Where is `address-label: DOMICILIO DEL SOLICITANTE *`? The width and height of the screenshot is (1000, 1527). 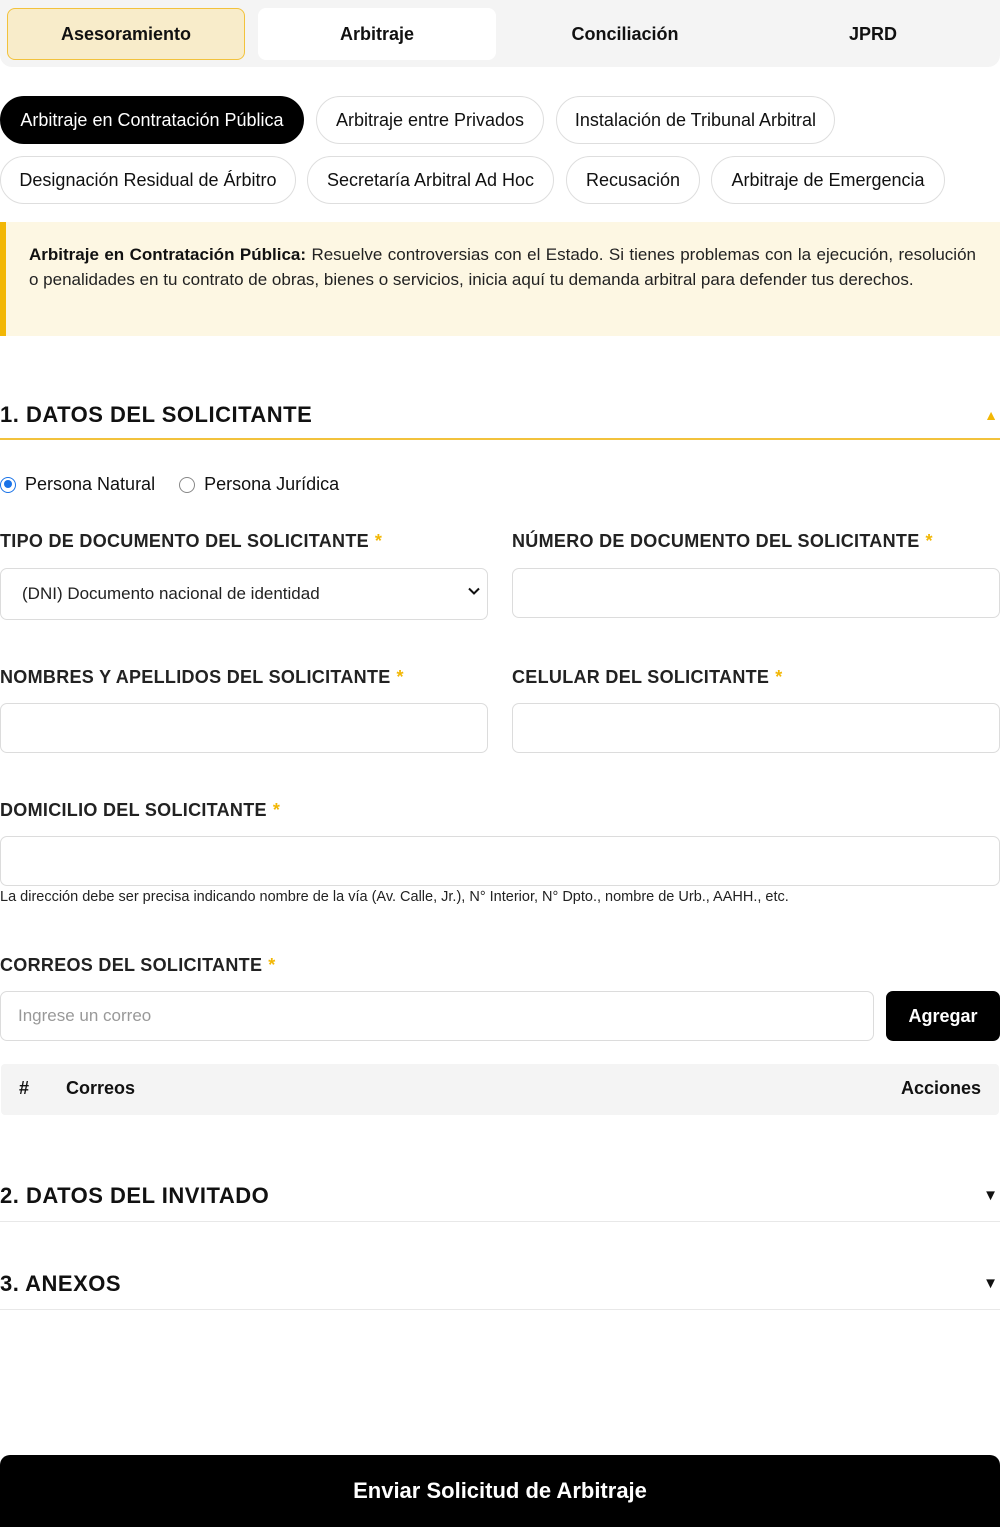 address-label: DOMICILIO DEL SOLICITANTE * is located at coordinates (140, 810).